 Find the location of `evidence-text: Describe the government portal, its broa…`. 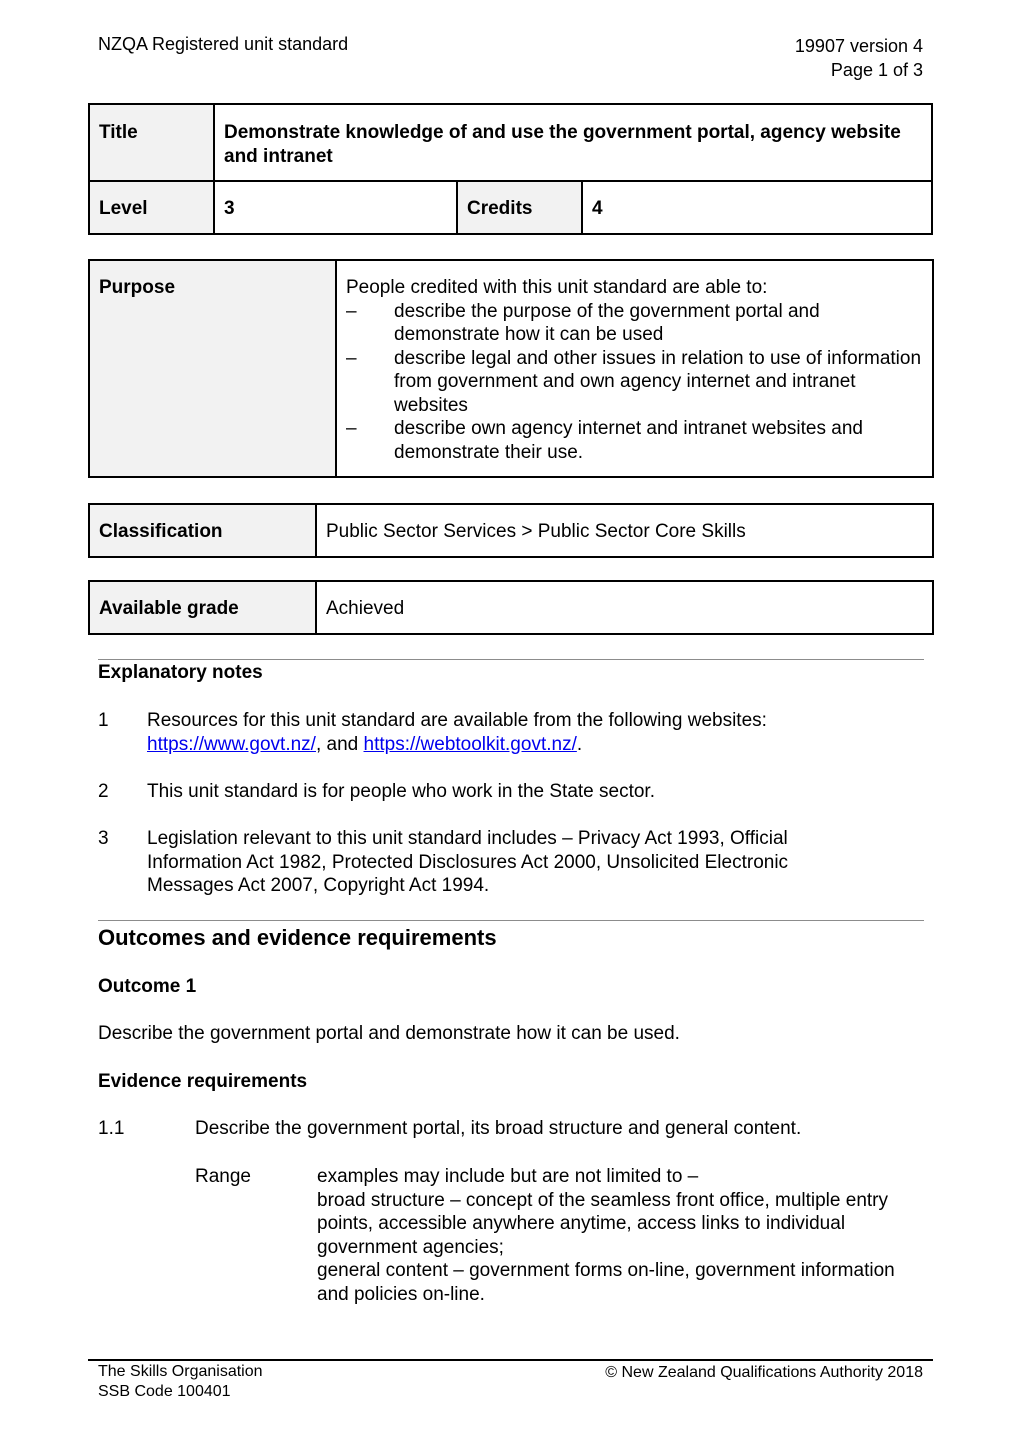

evidence-text: Describe the government portal, its broa… is located at coordinates (498, 1128).